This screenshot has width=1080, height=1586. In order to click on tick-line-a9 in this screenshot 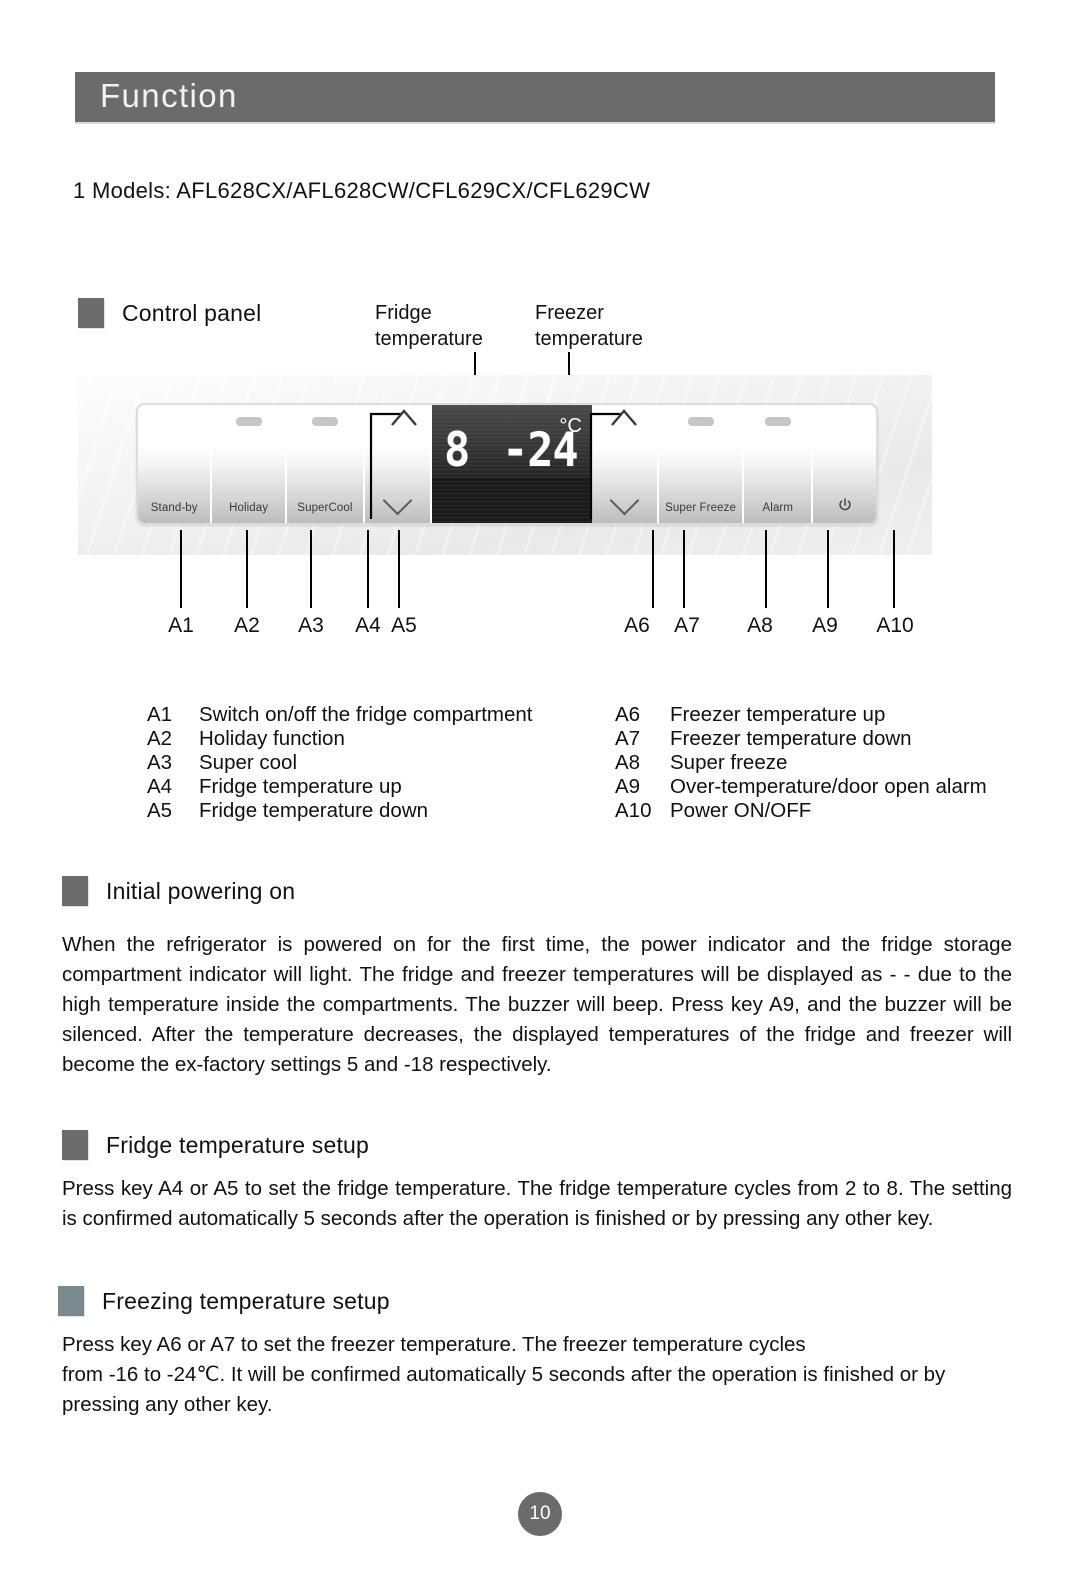, I will do `click(828, 569)`.